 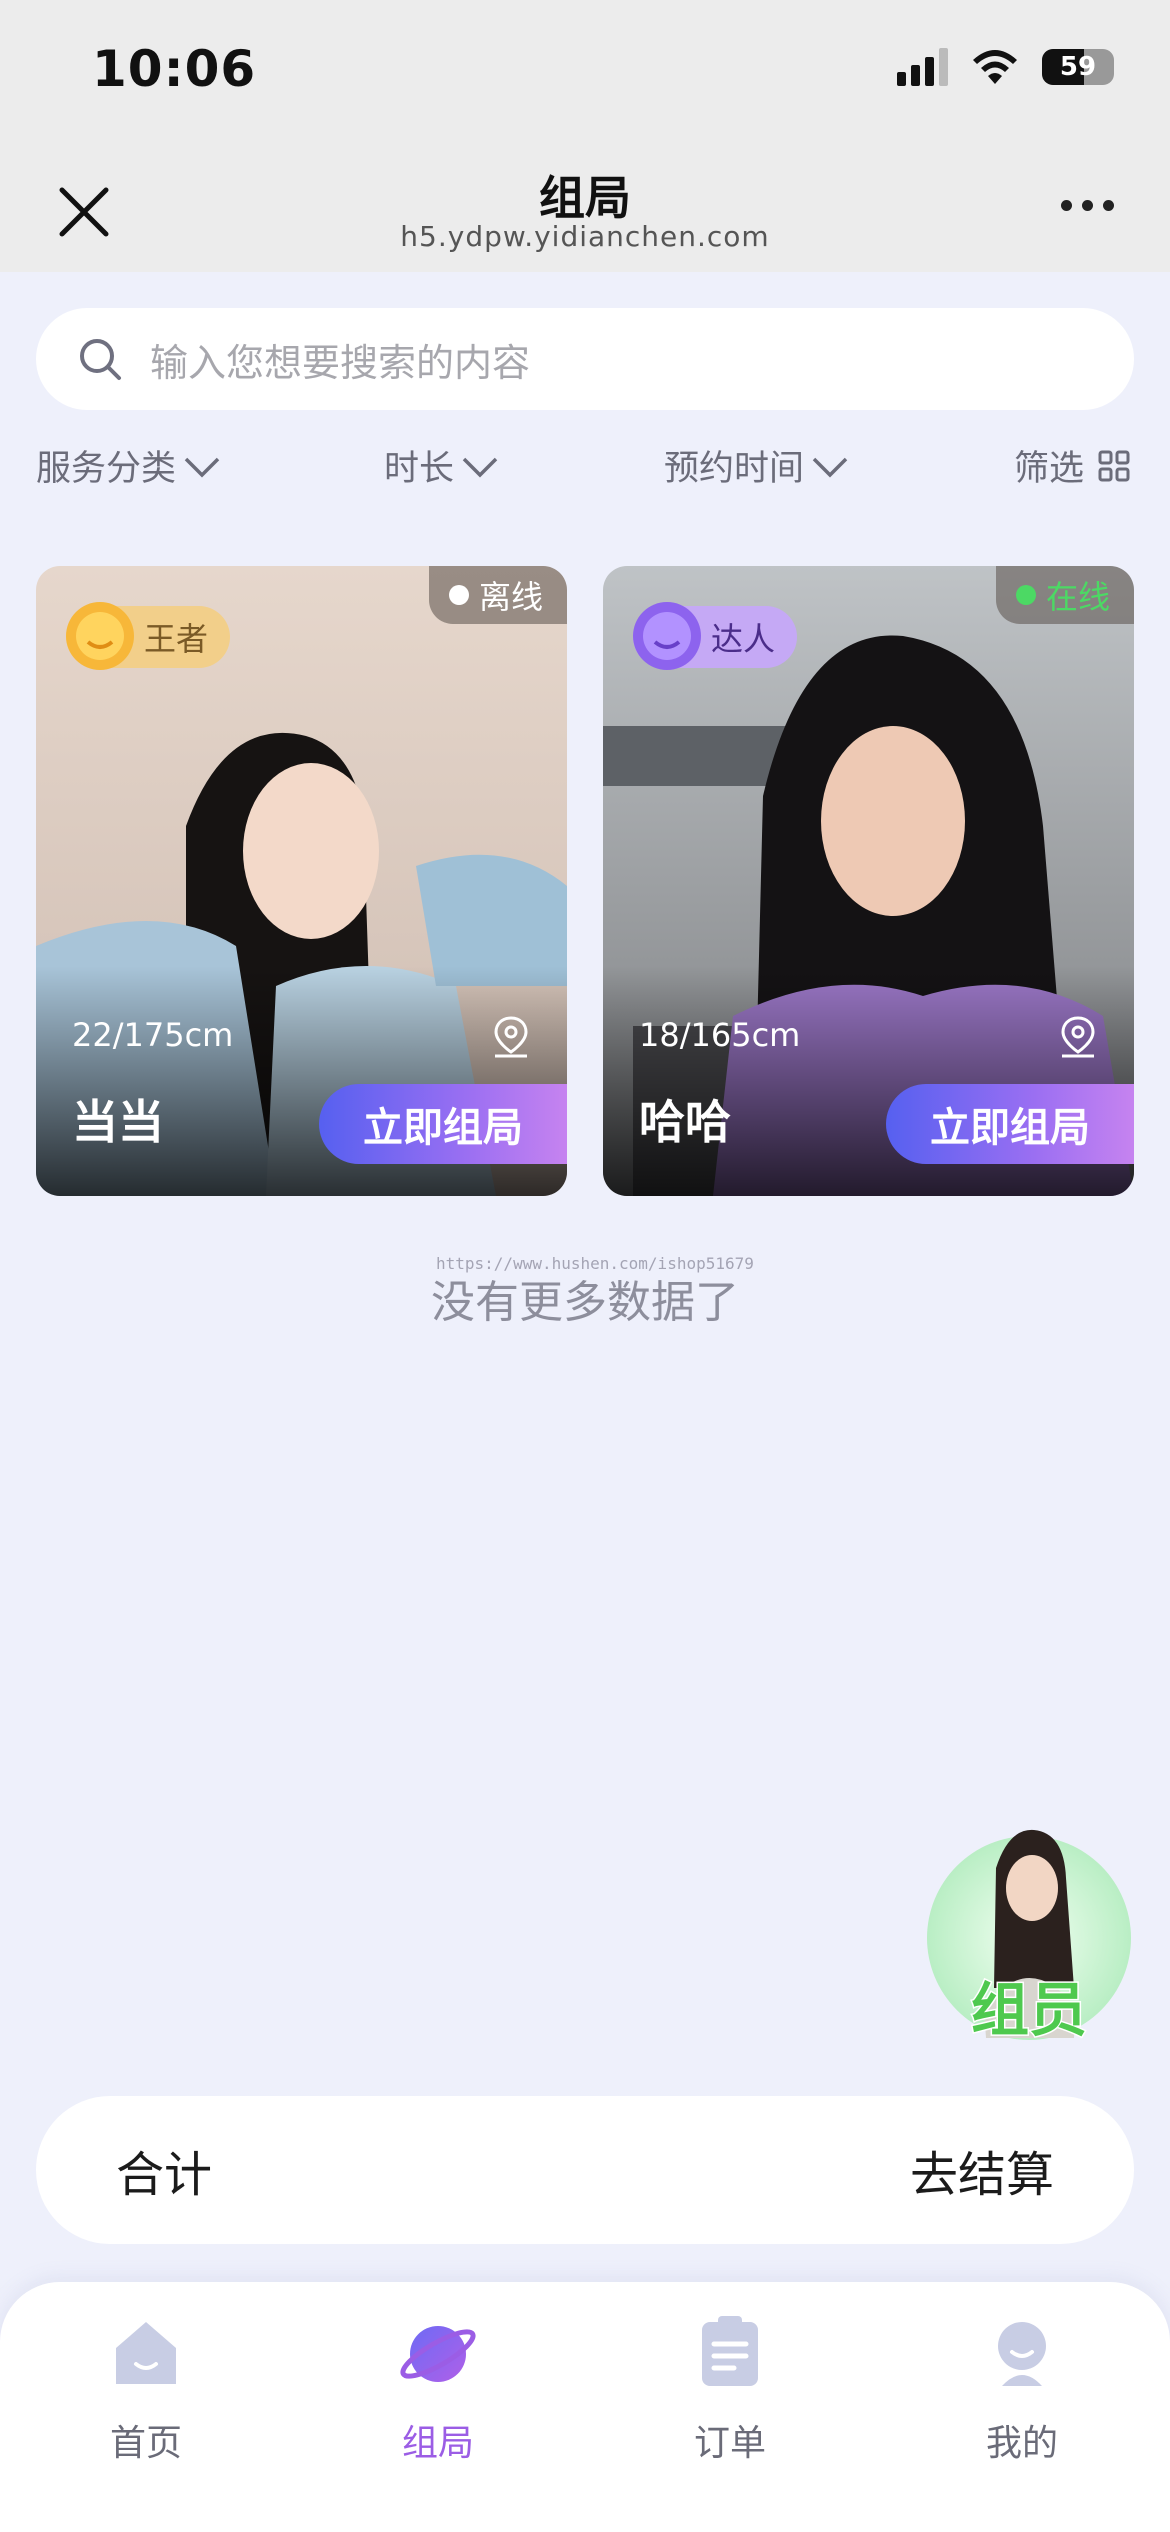 I want to click on cellular-signal-icon, so click(x=922, y=67).